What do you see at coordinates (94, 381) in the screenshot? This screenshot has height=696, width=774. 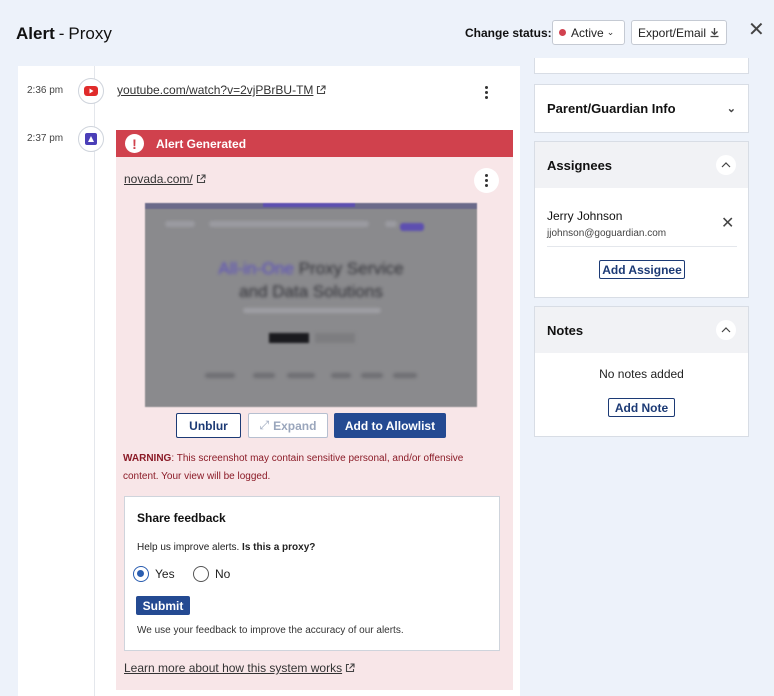 I see `timeline-line` at bounding box center [94, 381].